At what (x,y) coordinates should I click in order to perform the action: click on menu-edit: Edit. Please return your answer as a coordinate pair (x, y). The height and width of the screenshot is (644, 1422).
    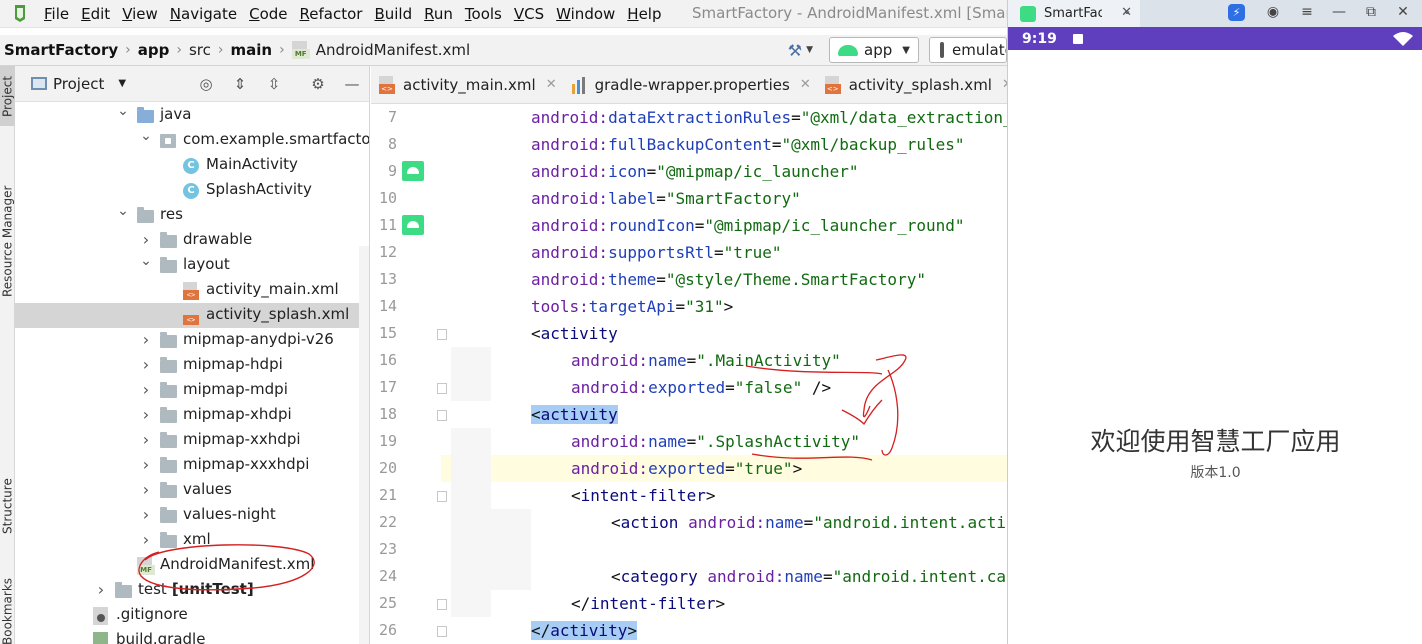
    Looking at the image, I should click on (95, 14).